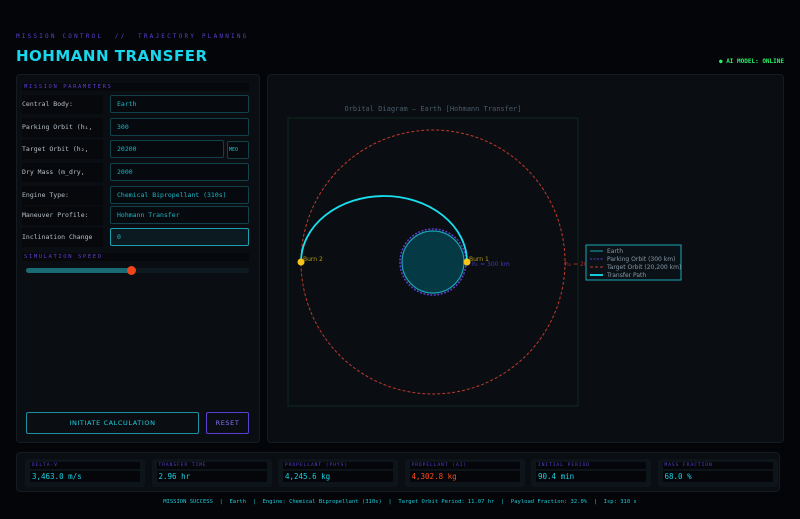 The height and width of the screenshot is (519, 800). Describe the element at coordinates (615, 251) in the screenshot. I see `legend-entry: Earth` at that location.